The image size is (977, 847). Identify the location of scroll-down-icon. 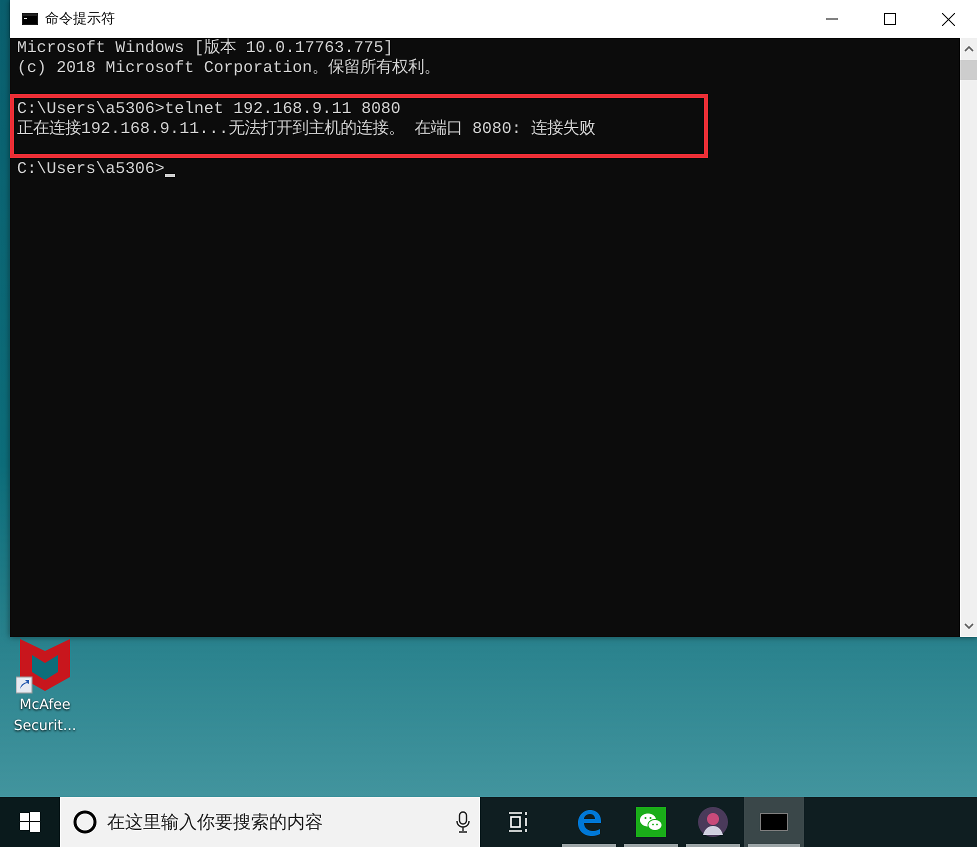
(969, 626).